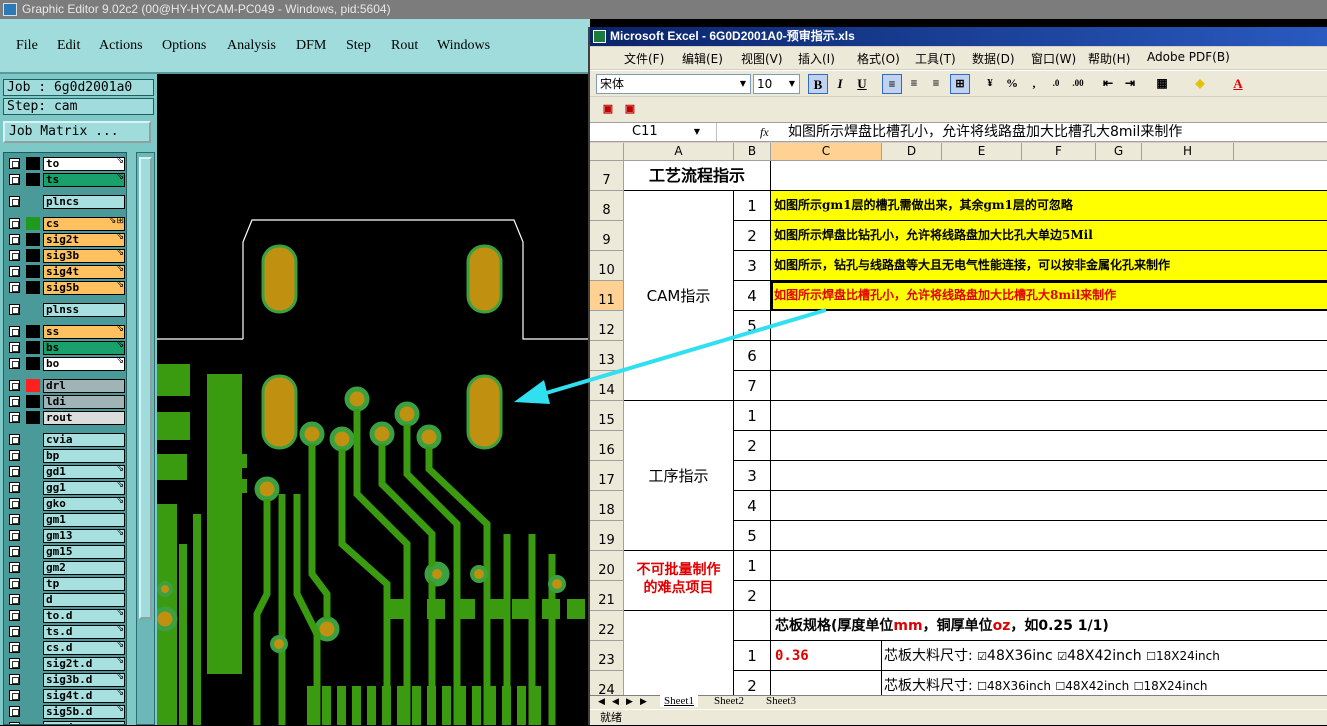 This screenshot has height=726, width=1327. What do you see at coordinates (84, 680) in the screenshot?
I see `layer-name: sig3b.d` at bounding box center [84, 680].